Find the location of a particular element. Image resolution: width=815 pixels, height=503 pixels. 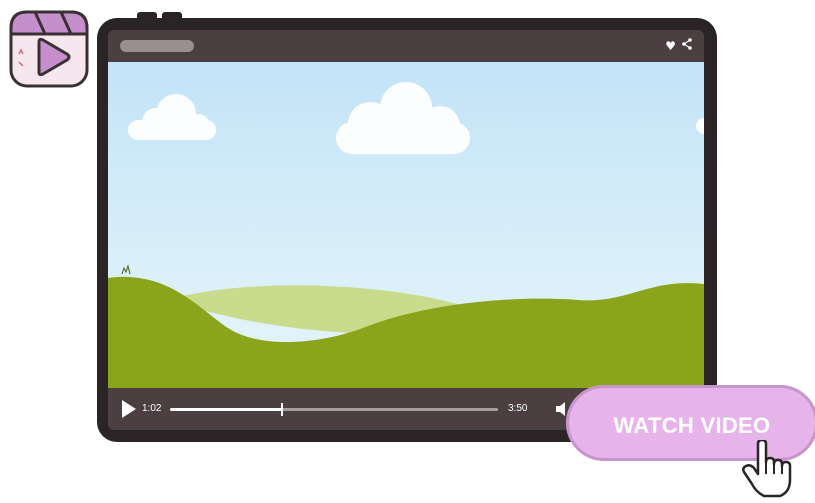

progress-fill is located at coordinates (226, 409).